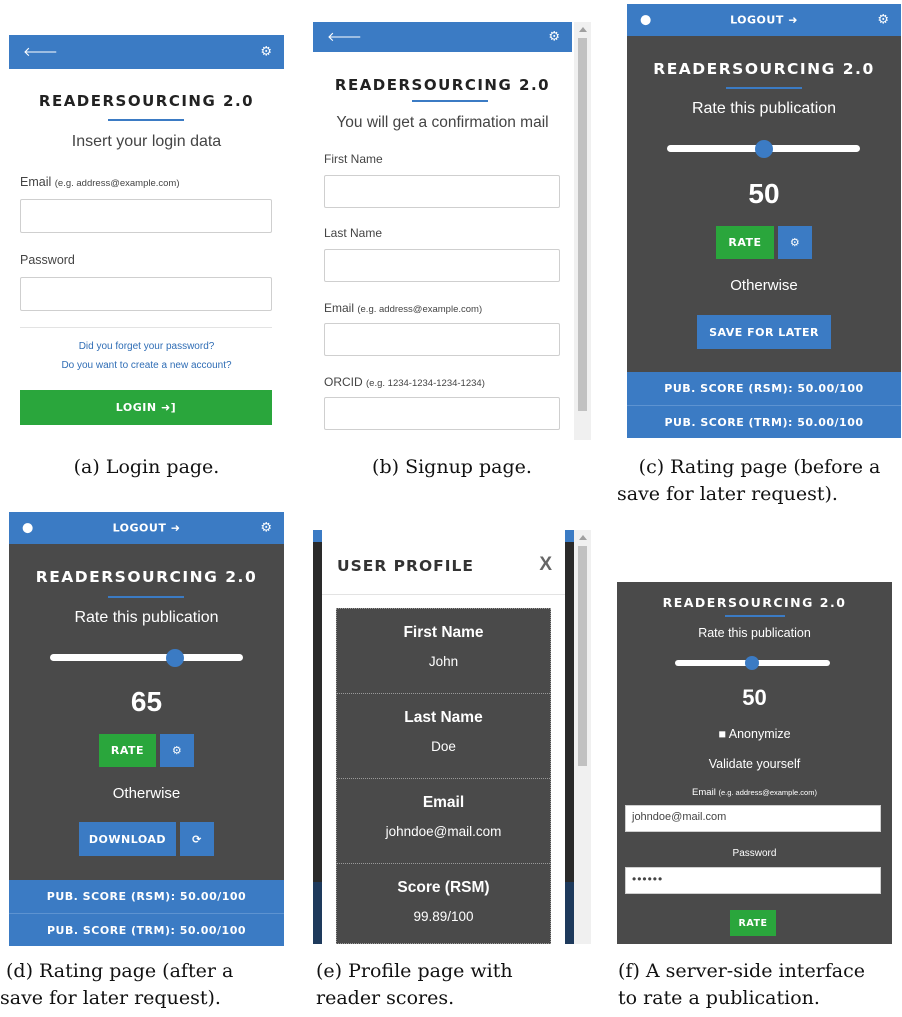 The height and width of the screenshot is (1017, 902). Describe the element at coordinates (764, 332) in the screenshot. I see `save-for-later-button: SAVE FOR LATER` at that location.